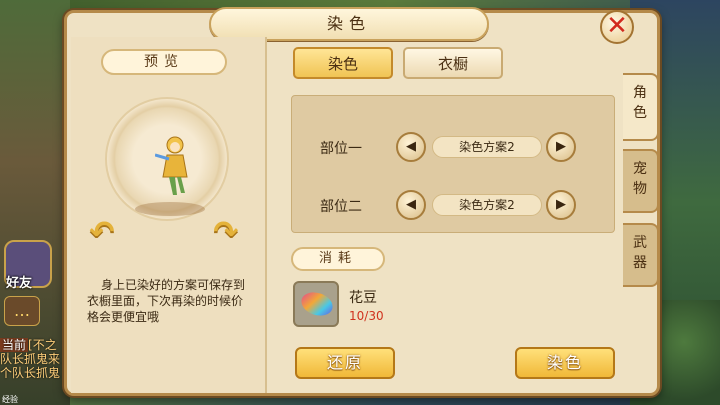 This screenshot has height=405, width=720. I want to click on panel-title-bar: 染色, so click(349, 24).